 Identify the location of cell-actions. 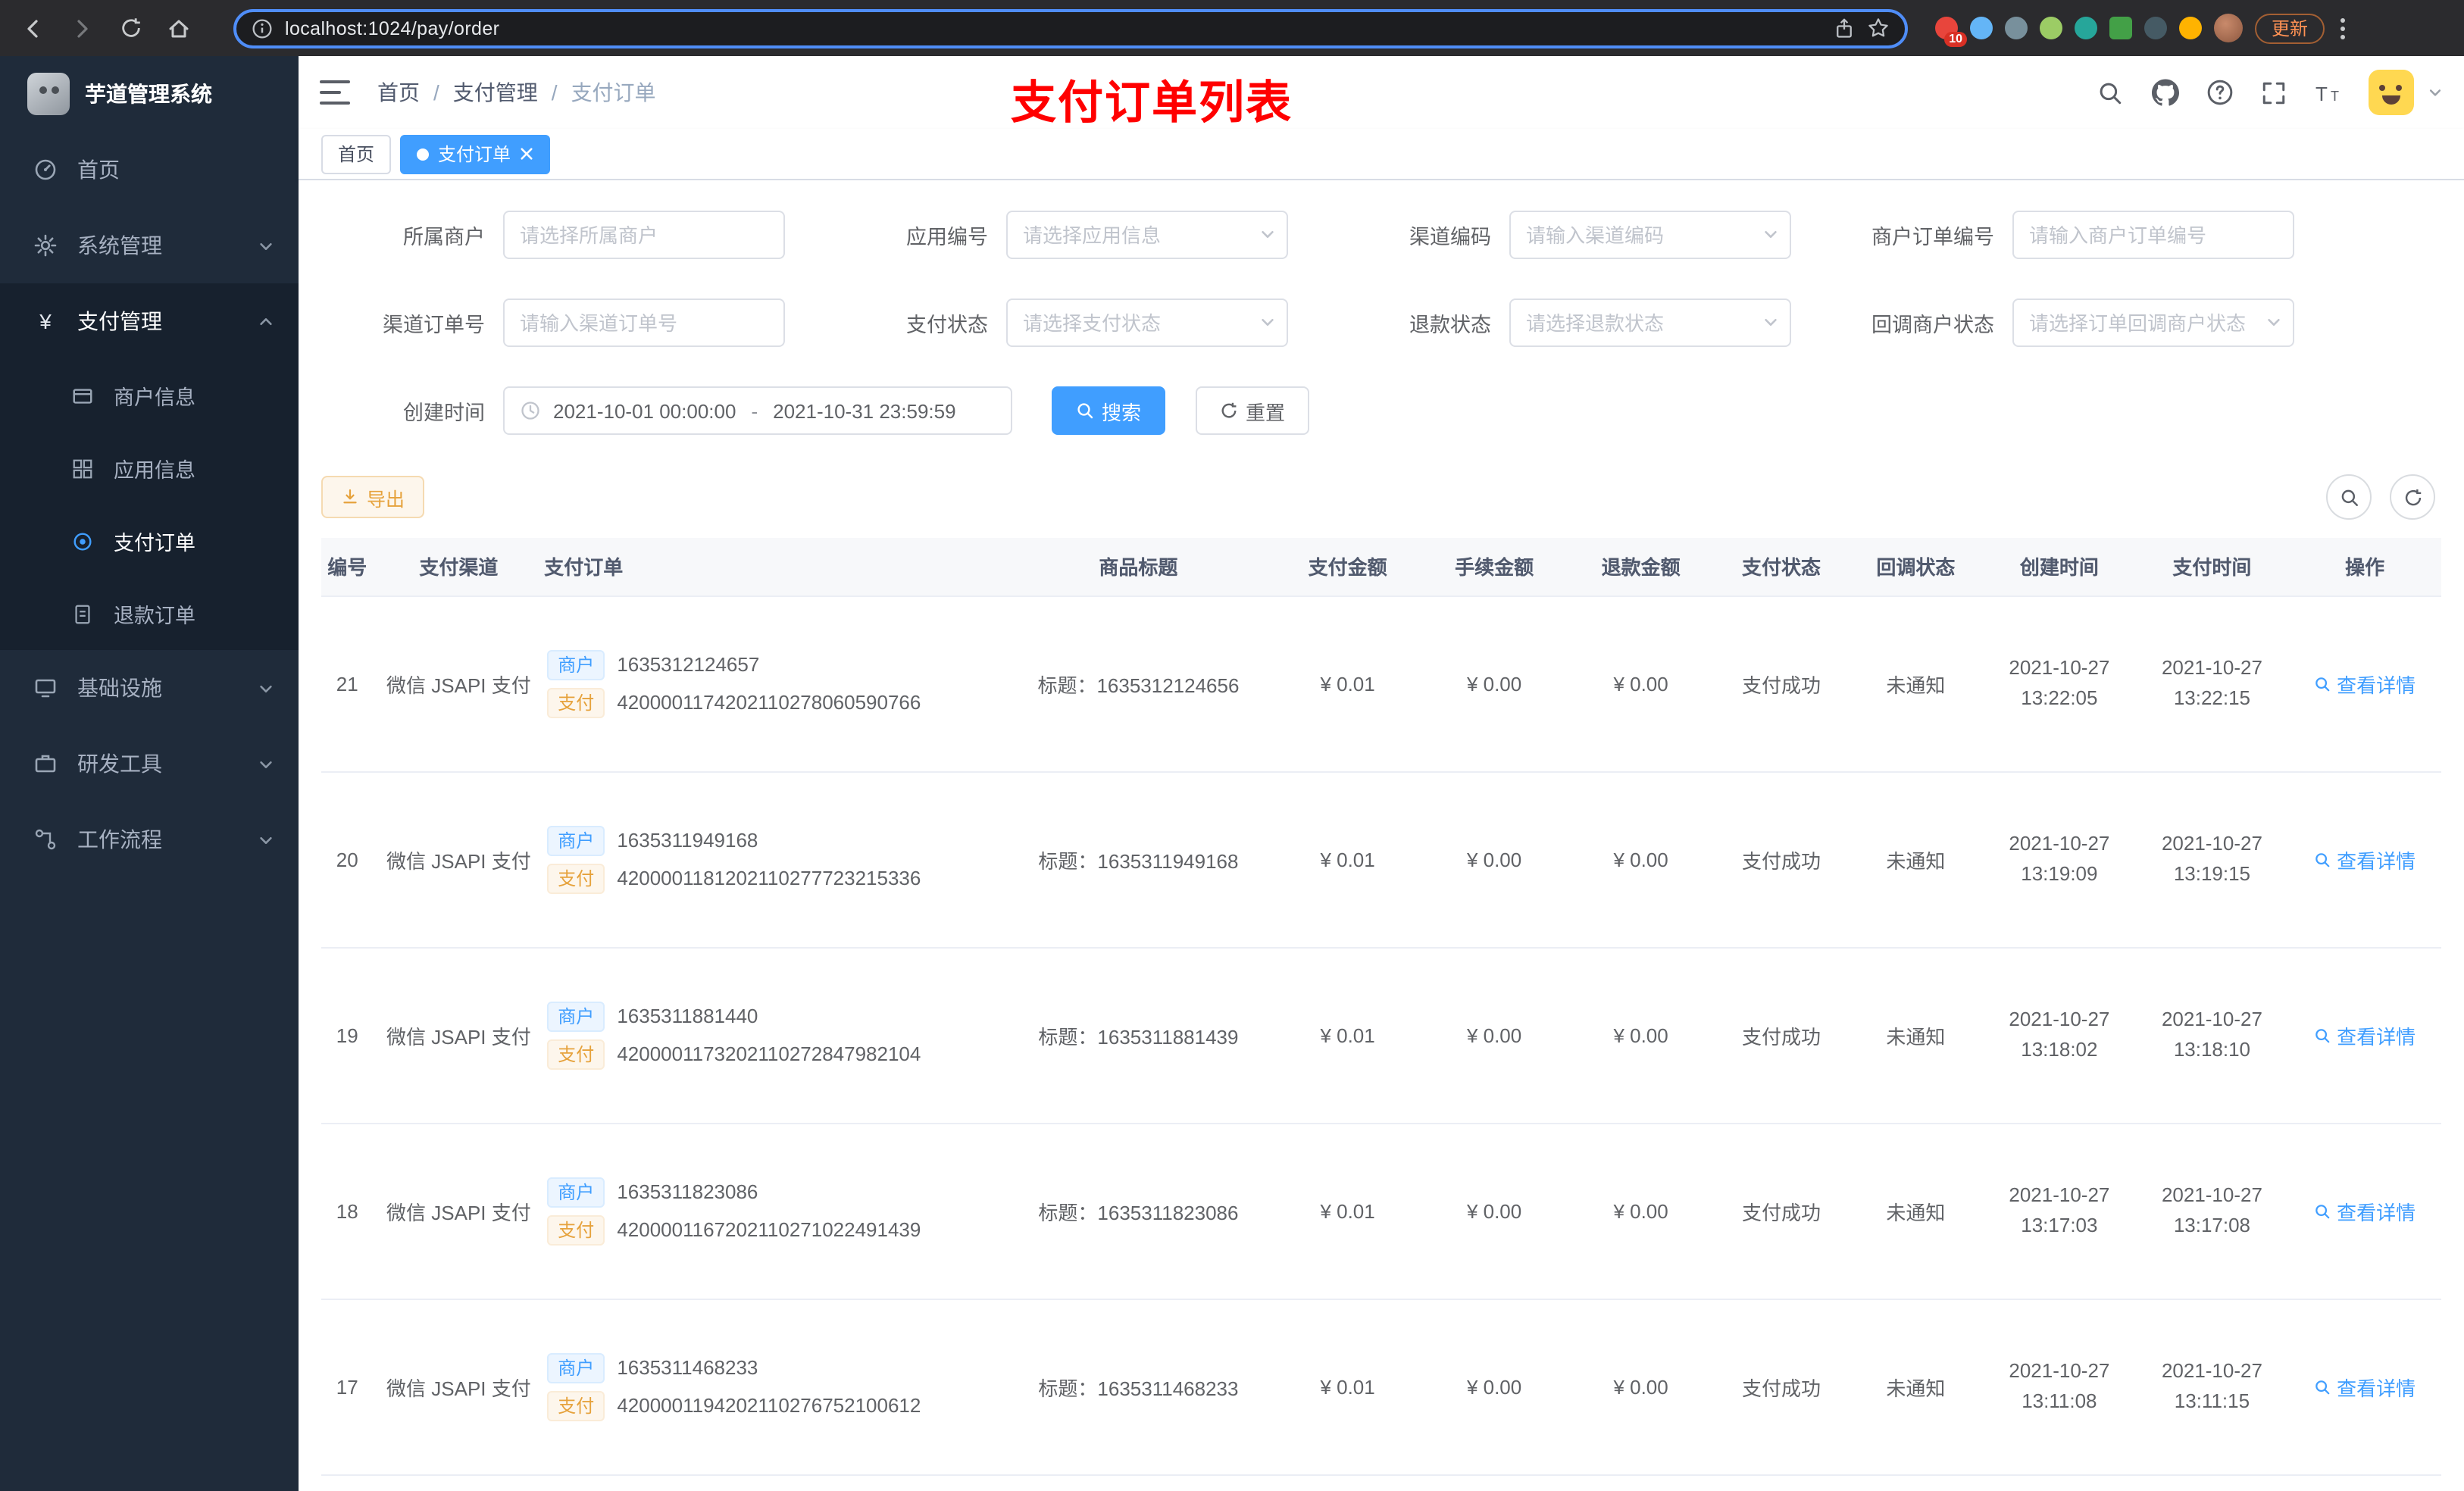
(2364, 1482).